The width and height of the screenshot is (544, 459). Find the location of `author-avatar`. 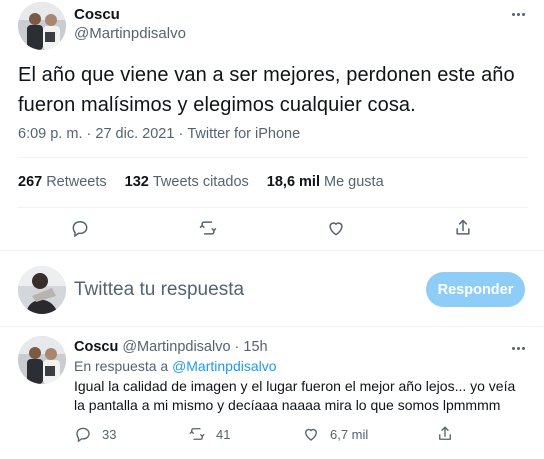

author-avatar is located at coordinates (42, 26).